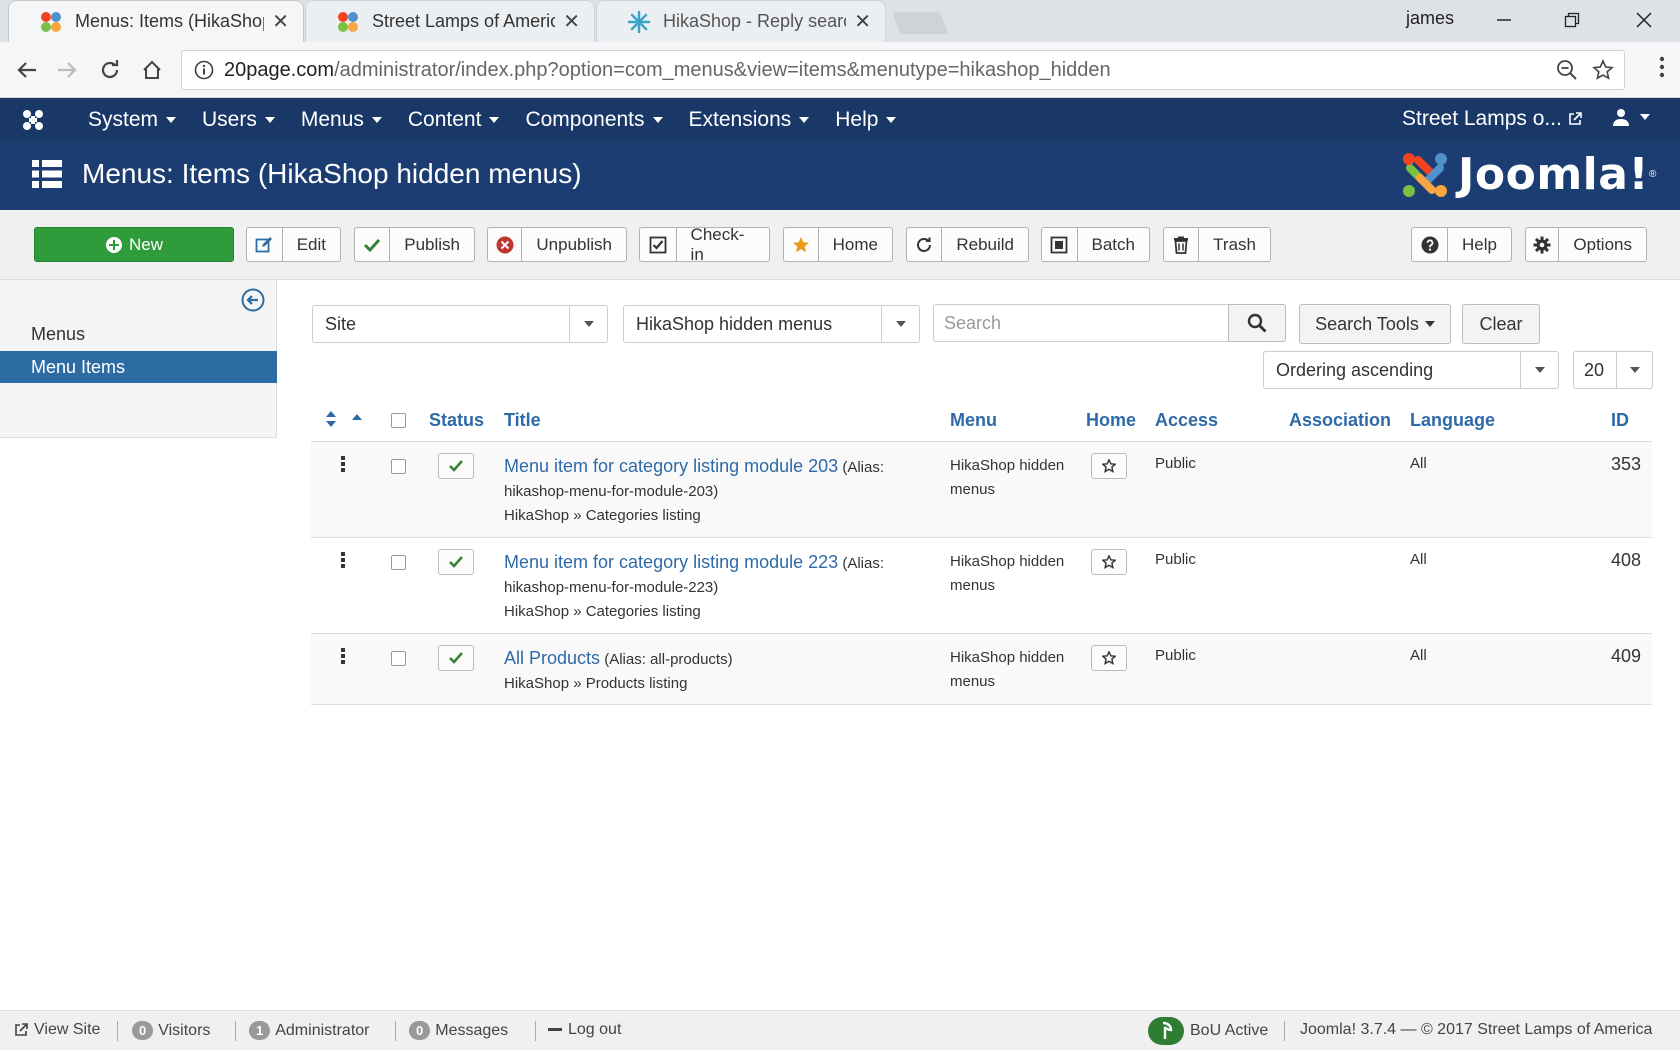  What do you see at coordinates (1095, 244) in the screenshot?
I see `batch-button: Batch` at bounding box center [1095, 244].